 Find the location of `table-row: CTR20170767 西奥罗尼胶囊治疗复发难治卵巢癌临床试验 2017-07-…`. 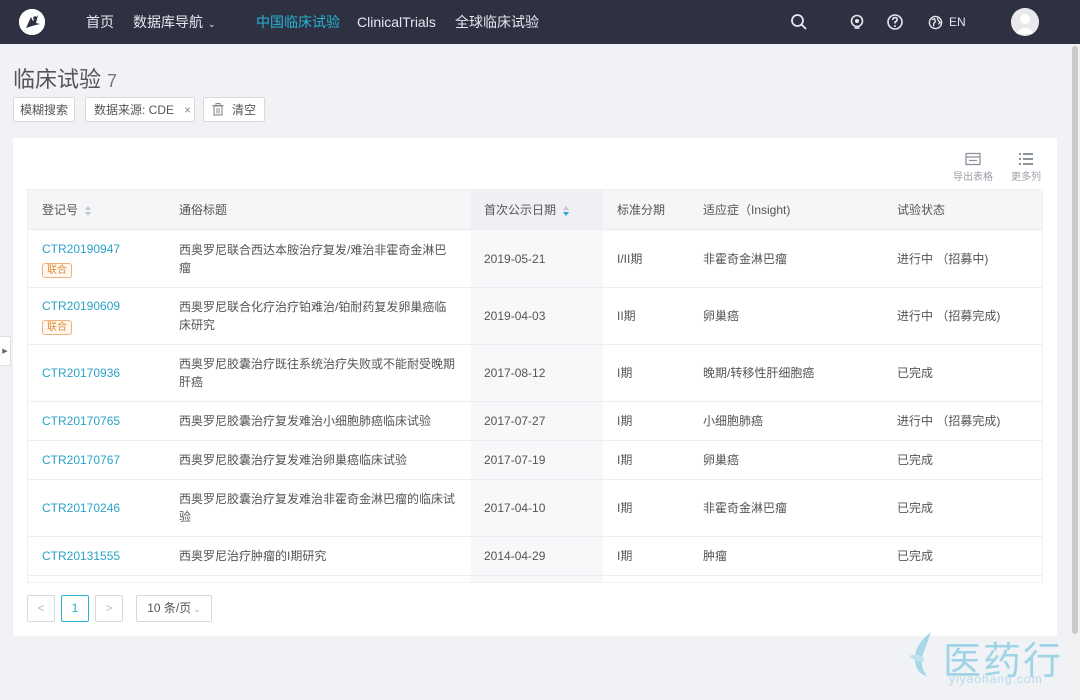

table-row: CTR20170767 西奥罗尼胶囊治疗复发难治卵巢癌临床试验 2017-07-… is located at coordinates (535, 460).